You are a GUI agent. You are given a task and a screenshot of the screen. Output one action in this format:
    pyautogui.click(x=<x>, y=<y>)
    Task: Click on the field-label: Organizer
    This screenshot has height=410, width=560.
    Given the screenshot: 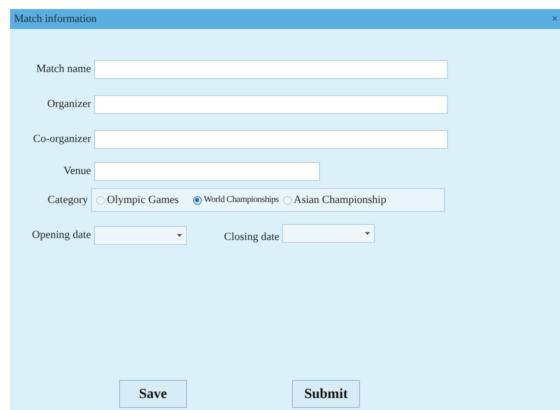 What is the action you would take?
    pyautogui.click(x=69, y=104)
    